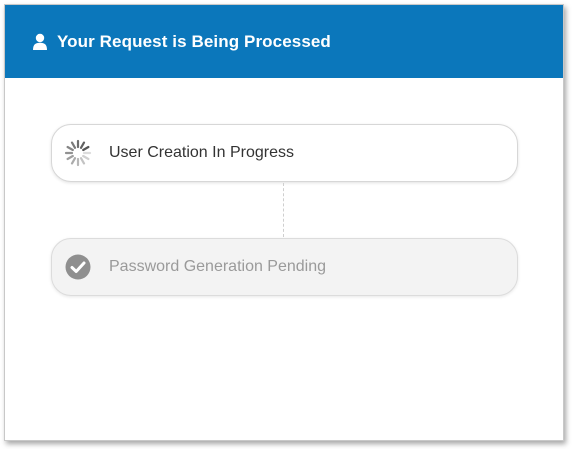 The width and height of the screenshot is (573, 449). What do you see at coordinates (40, 42) in the screenshot?
I see `user-icon` at bounding box center [40, 42].